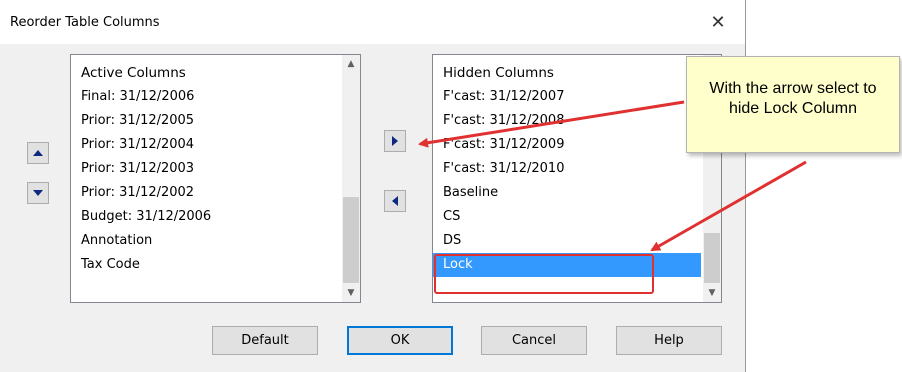  Describe the element at coordinates (205, 169) in the screenshot. I see `active-column-list-item: Prior: 31/12/2003` at that location.